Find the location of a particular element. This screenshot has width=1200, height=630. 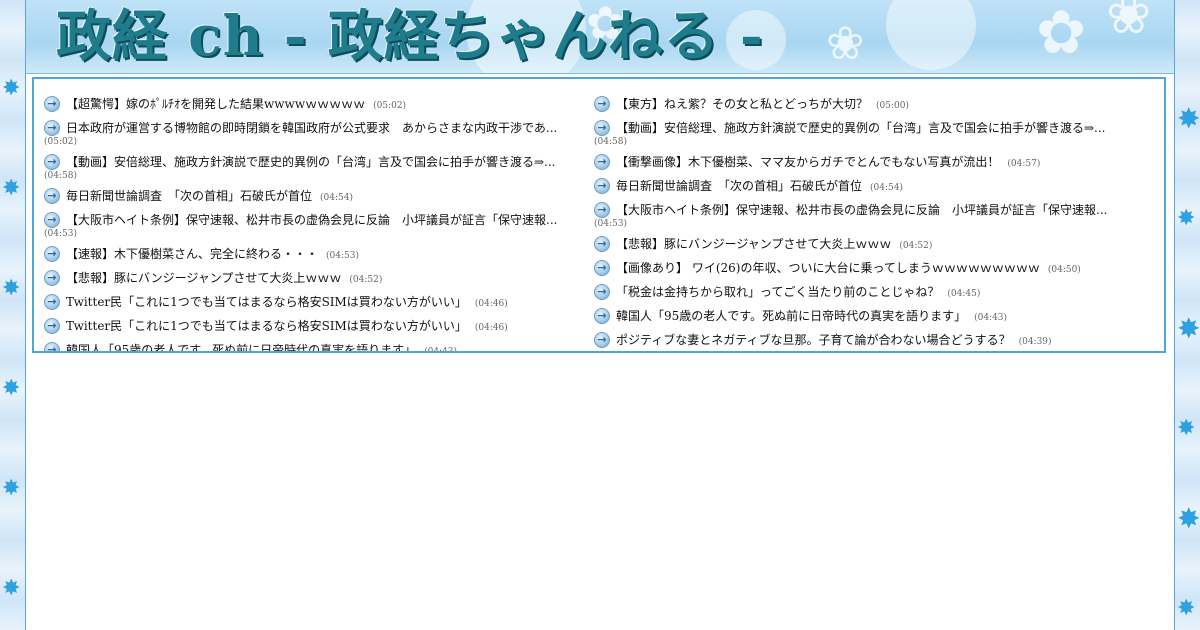

site-title: 政経 ch - 政経ちゃんねる - is located at coordinates (410, 36).